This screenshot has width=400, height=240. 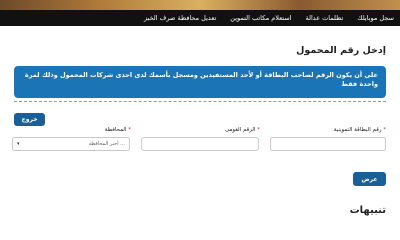 I want to click on governorate-select: ... أختر المحافظة ▾, so click(x=71, y=144).